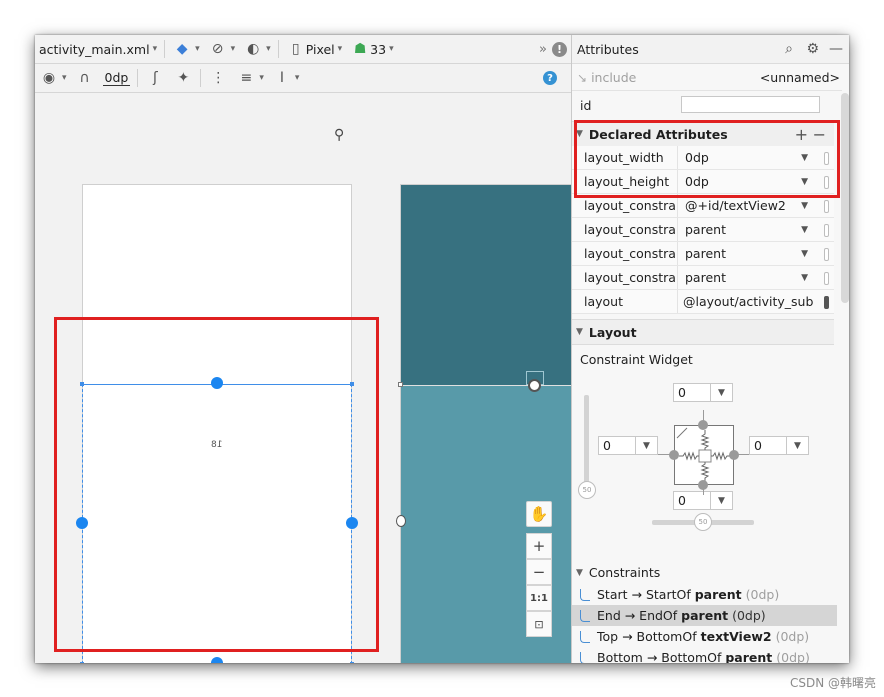  What do you see at coordinates (836, 49) in the screenshot?
I see `minimize-icon: —` at bounding box center [836, 49].